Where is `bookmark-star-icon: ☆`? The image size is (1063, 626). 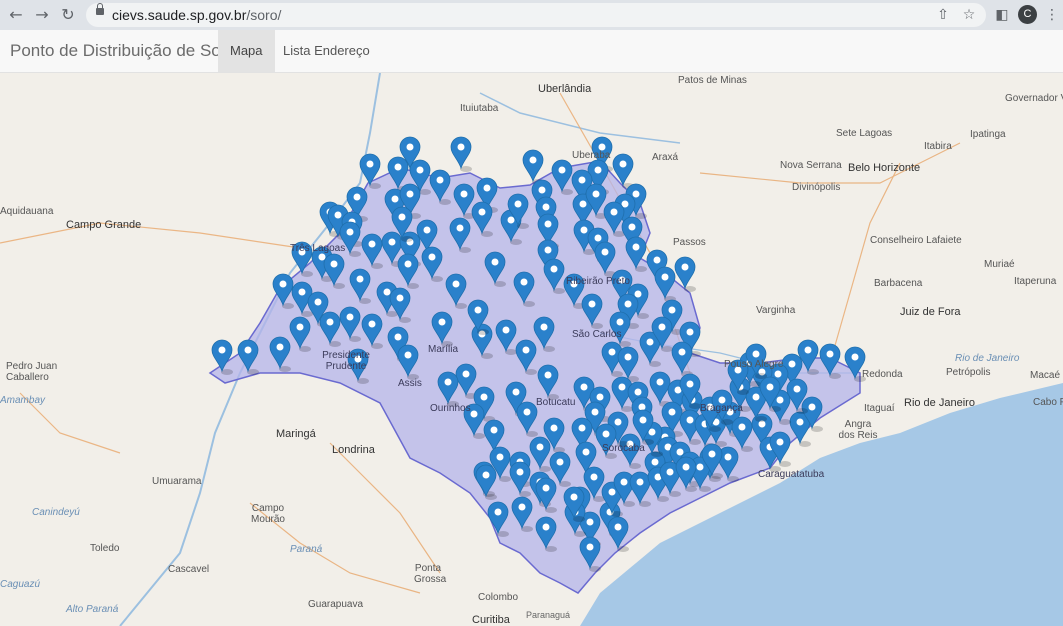 bookmark-star-icon: ☆ is located at coordinates (969, 15).